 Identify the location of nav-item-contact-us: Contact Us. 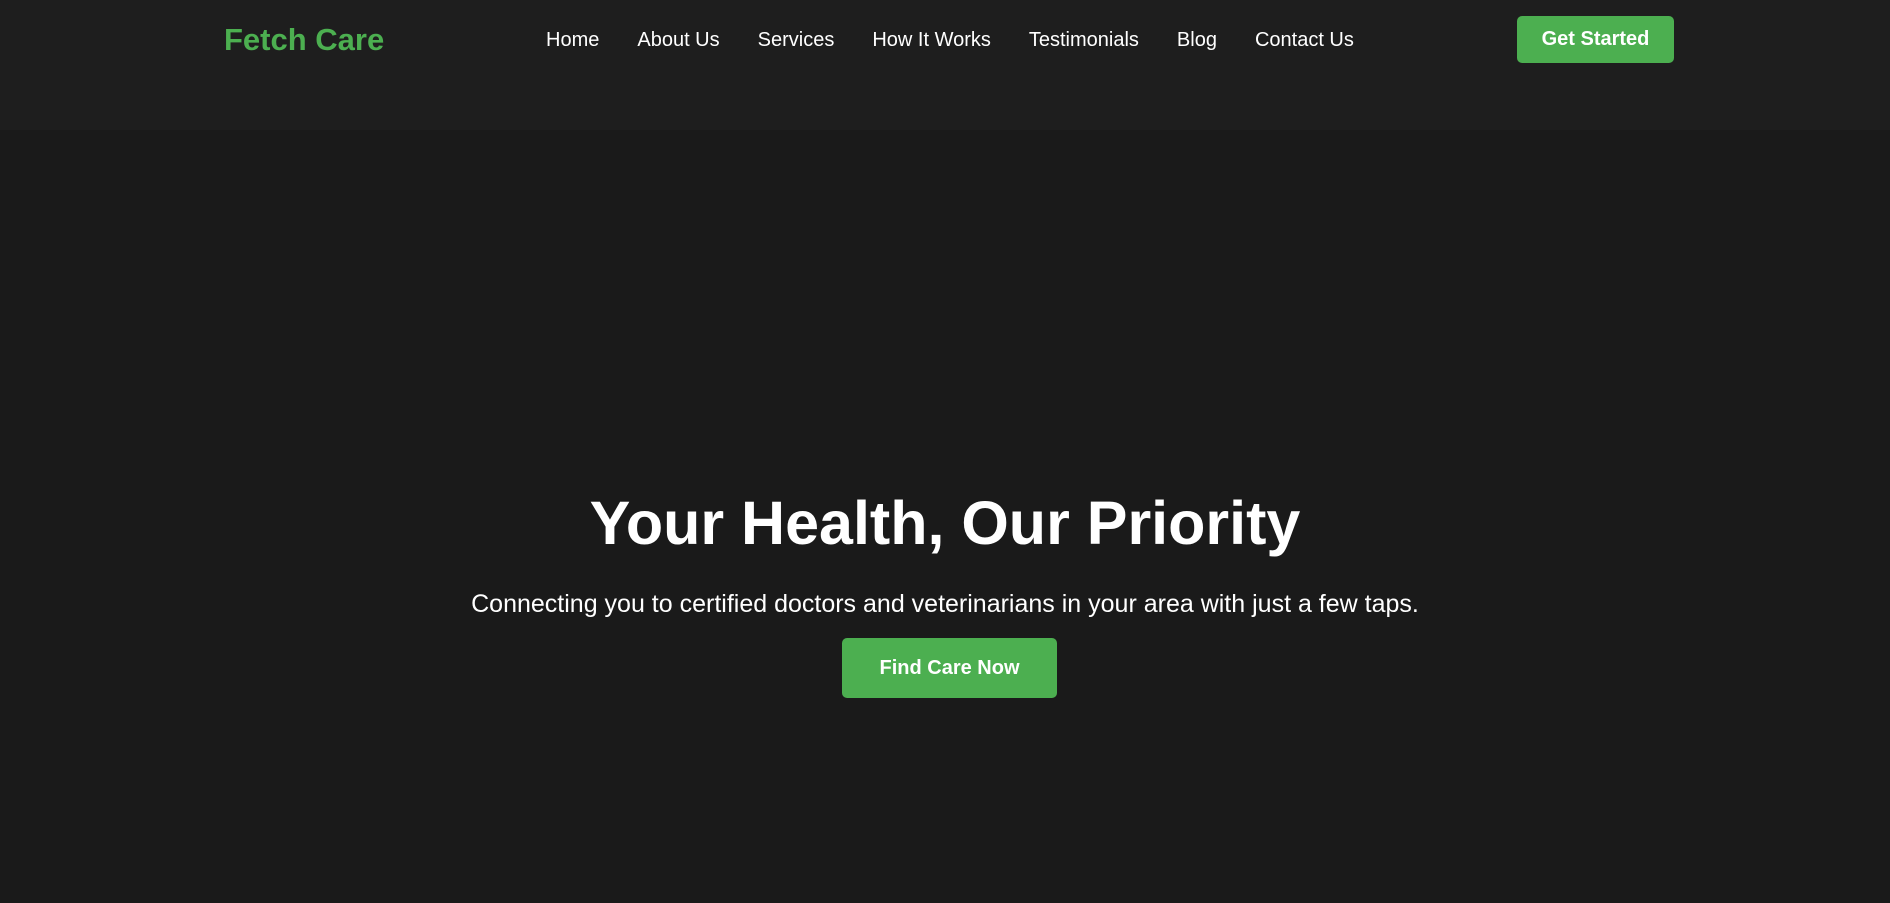
(1304, 40).